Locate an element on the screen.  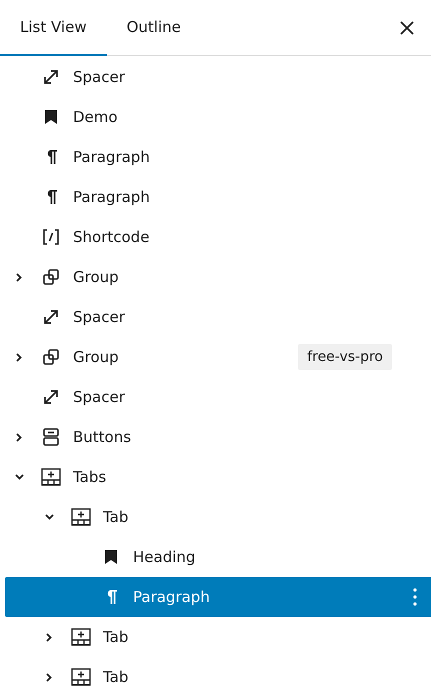
list-item: Shortcode is located at coordinates (218, 237).